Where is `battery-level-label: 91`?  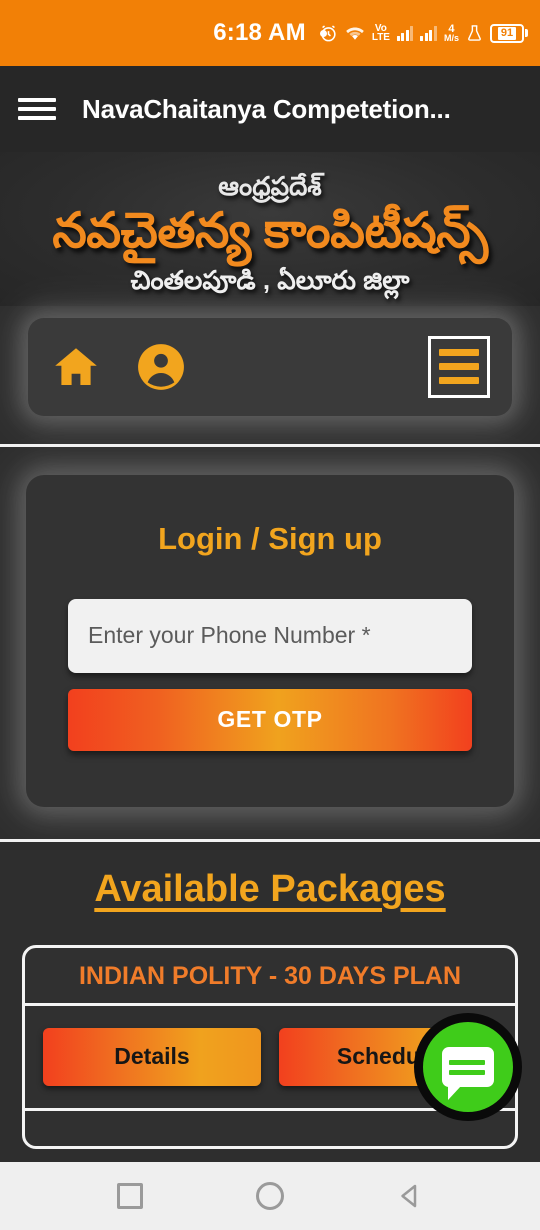 battery-level-label: 91 is located at coordinates (507, 33).